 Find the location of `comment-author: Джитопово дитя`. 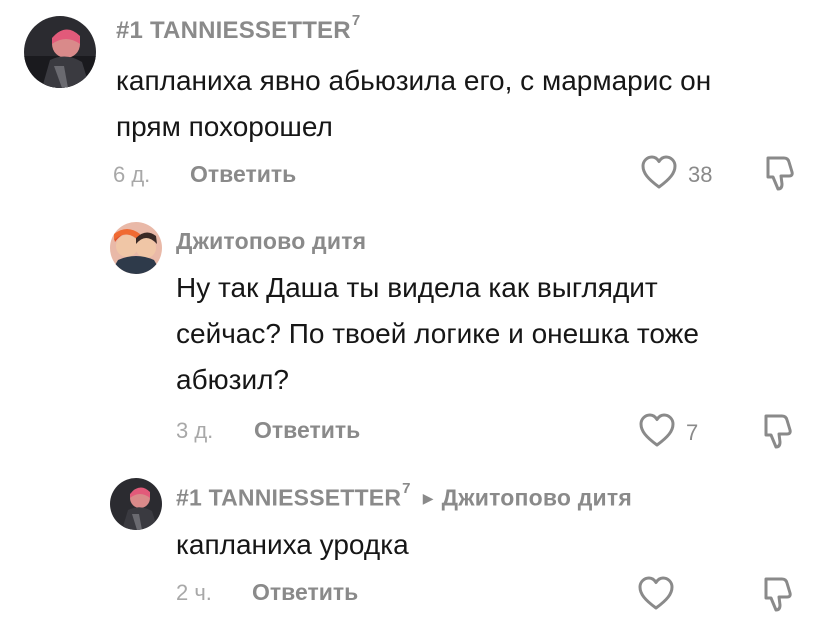

comment-author: Джитопово дитя is located at coordinates (271, 241).